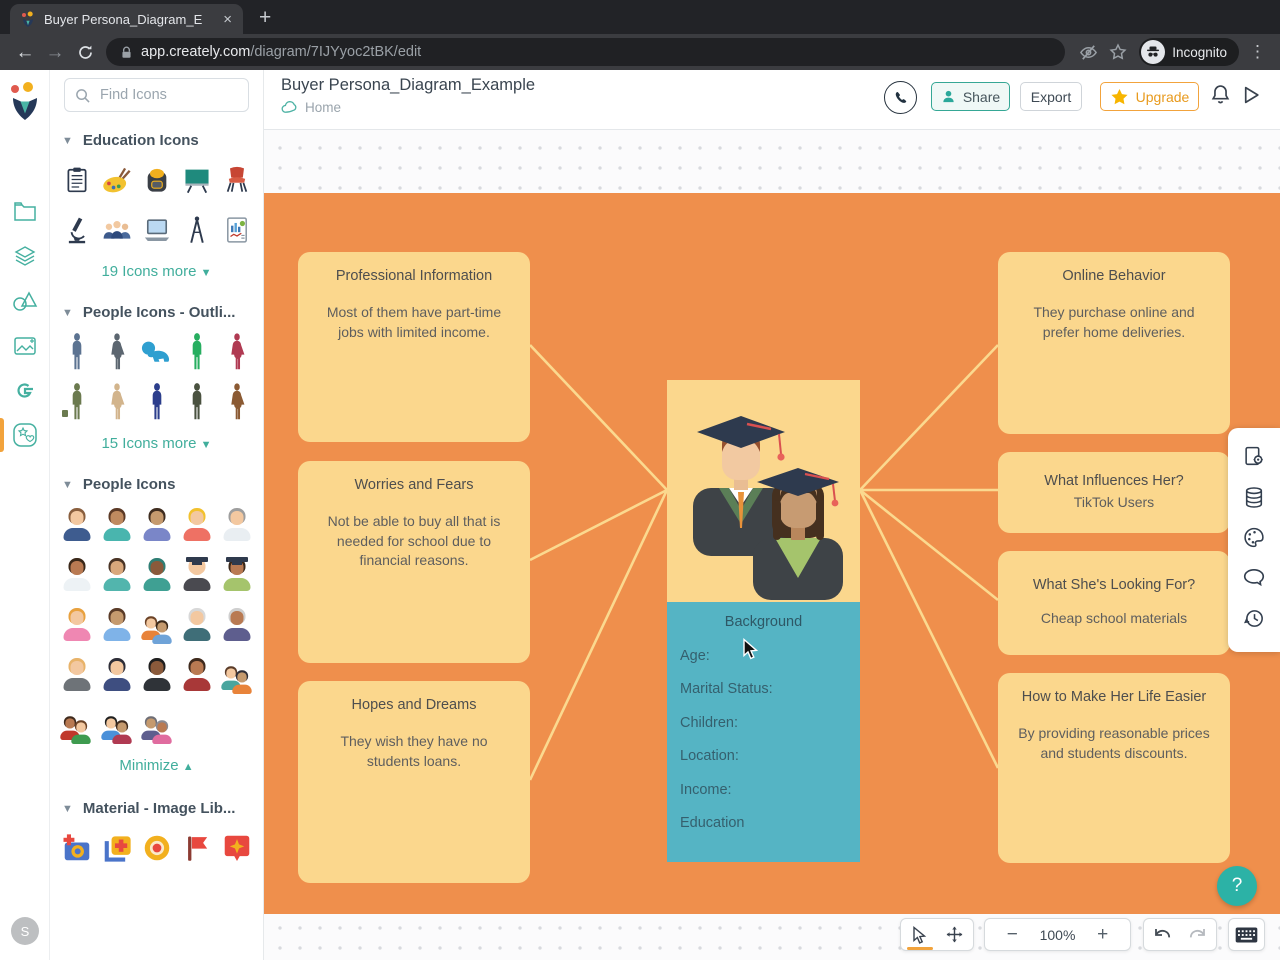 The image size is (1280, 960). What do you see at coordinates (77, 574) in the screenshot?
I see `female-doctor` at bounding box center [77, 574].